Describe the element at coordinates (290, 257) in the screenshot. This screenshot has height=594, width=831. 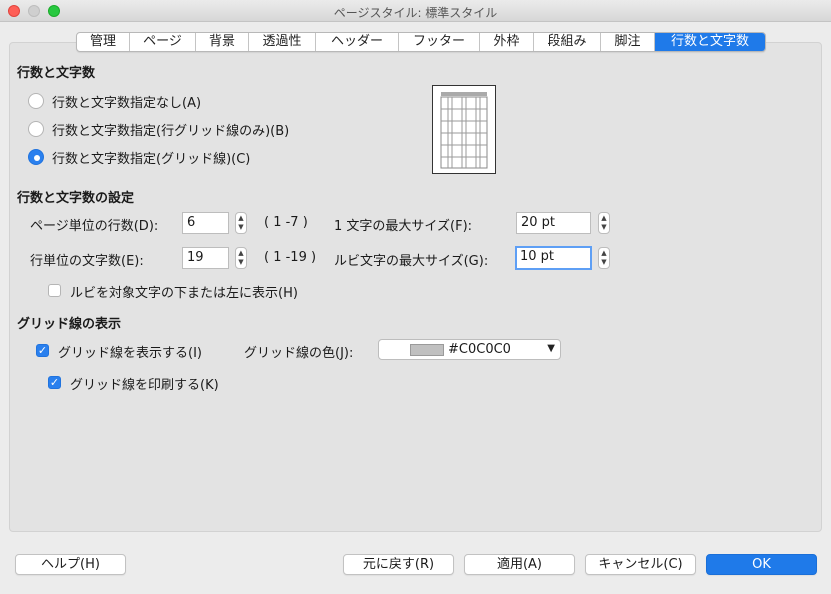
I see `chars-per-line-range: ( 1 -19 )` at that location.